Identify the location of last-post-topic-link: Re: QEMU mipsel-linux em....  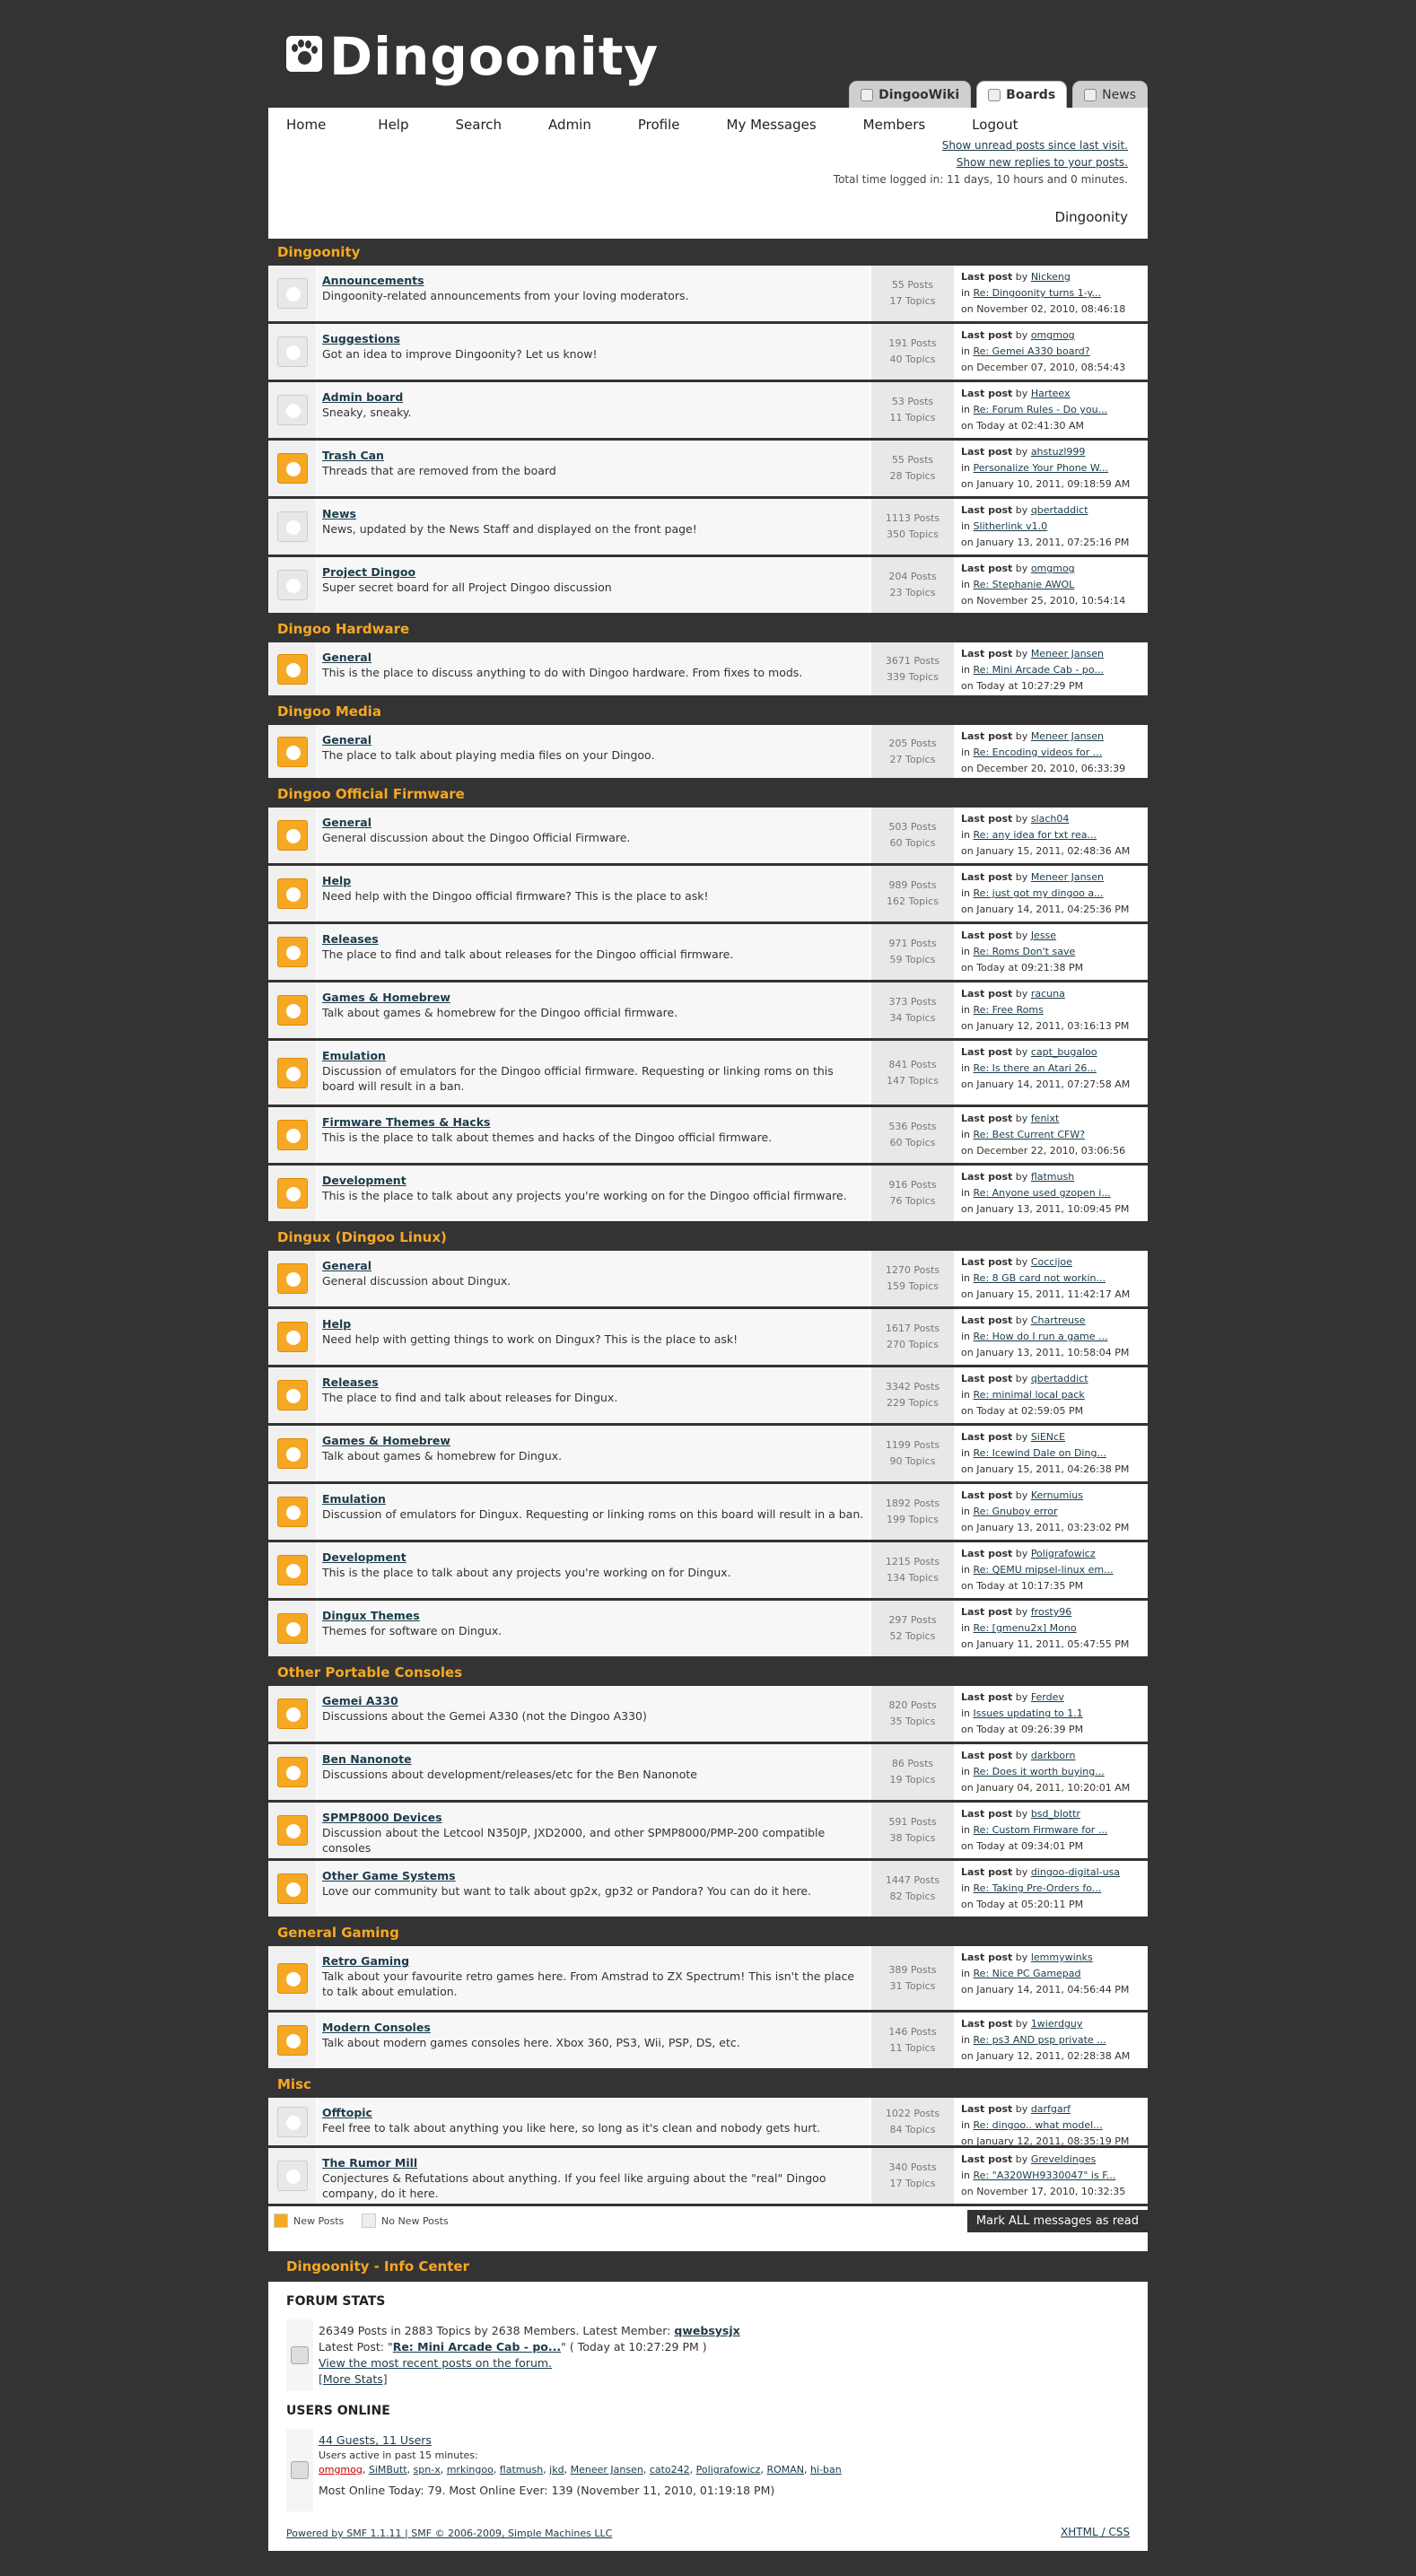
(1044, 1570).